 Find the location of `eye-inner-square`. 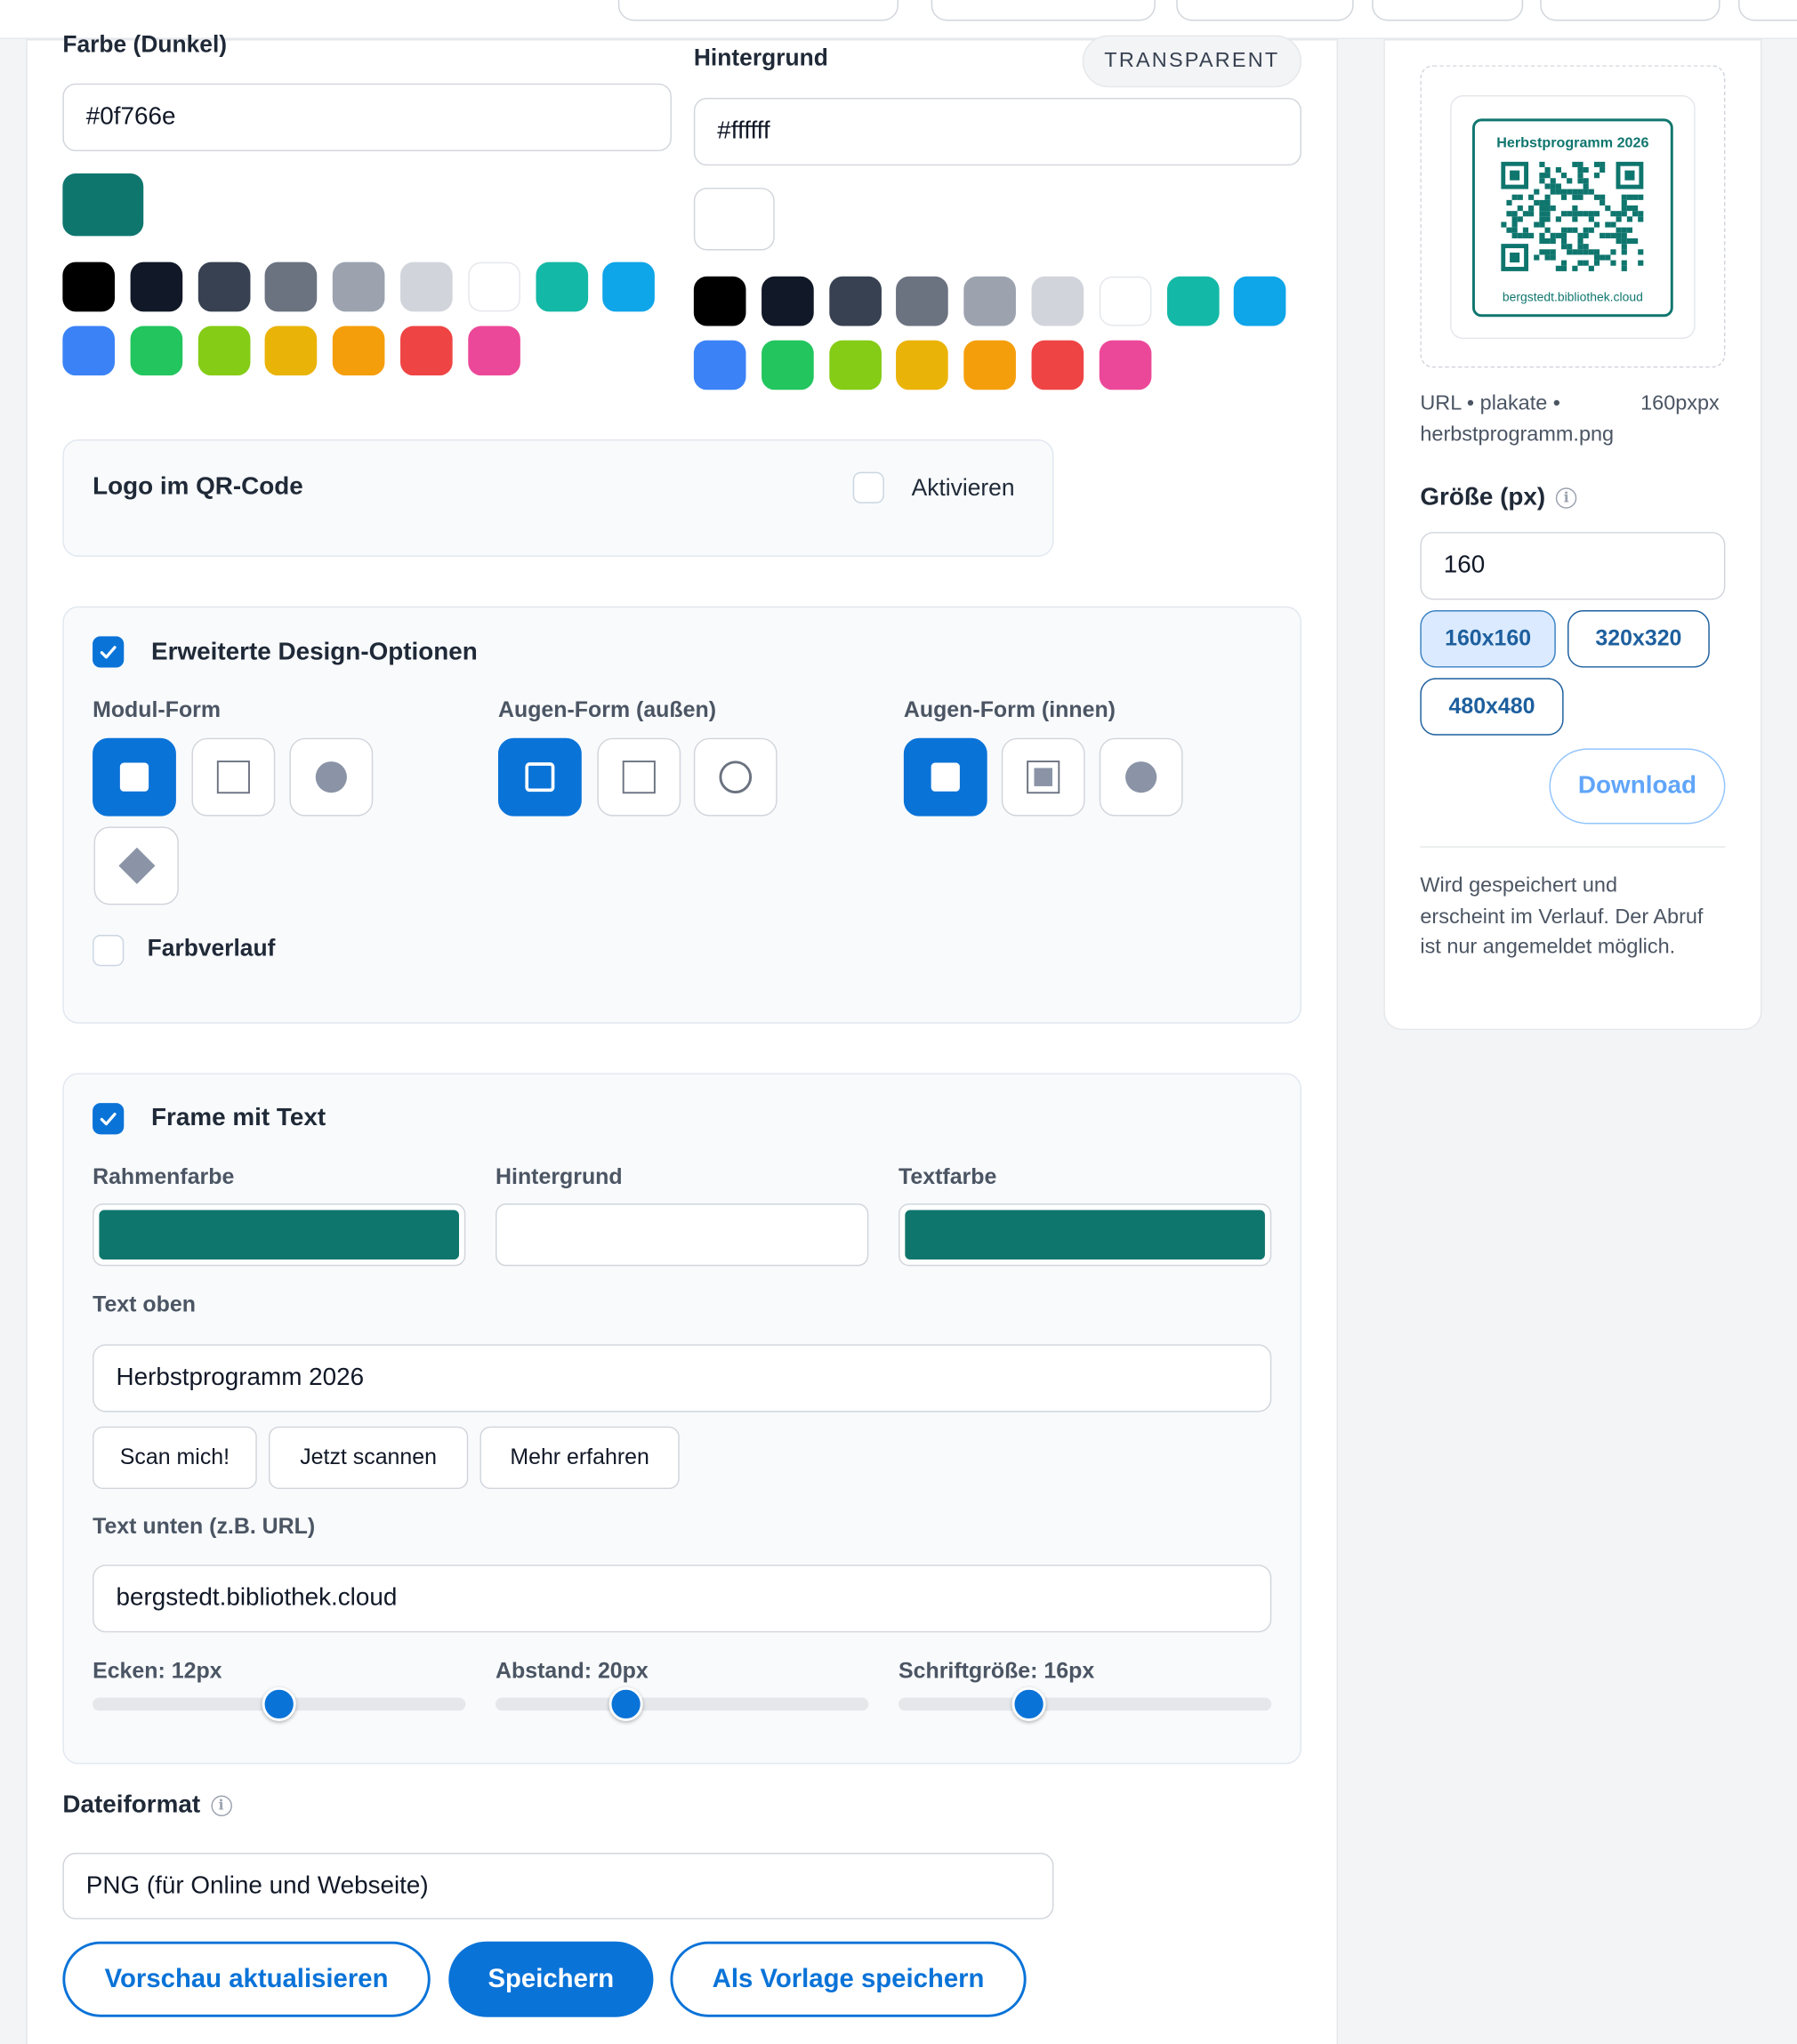

eye-inner-square is located at coordinates (945, 777).